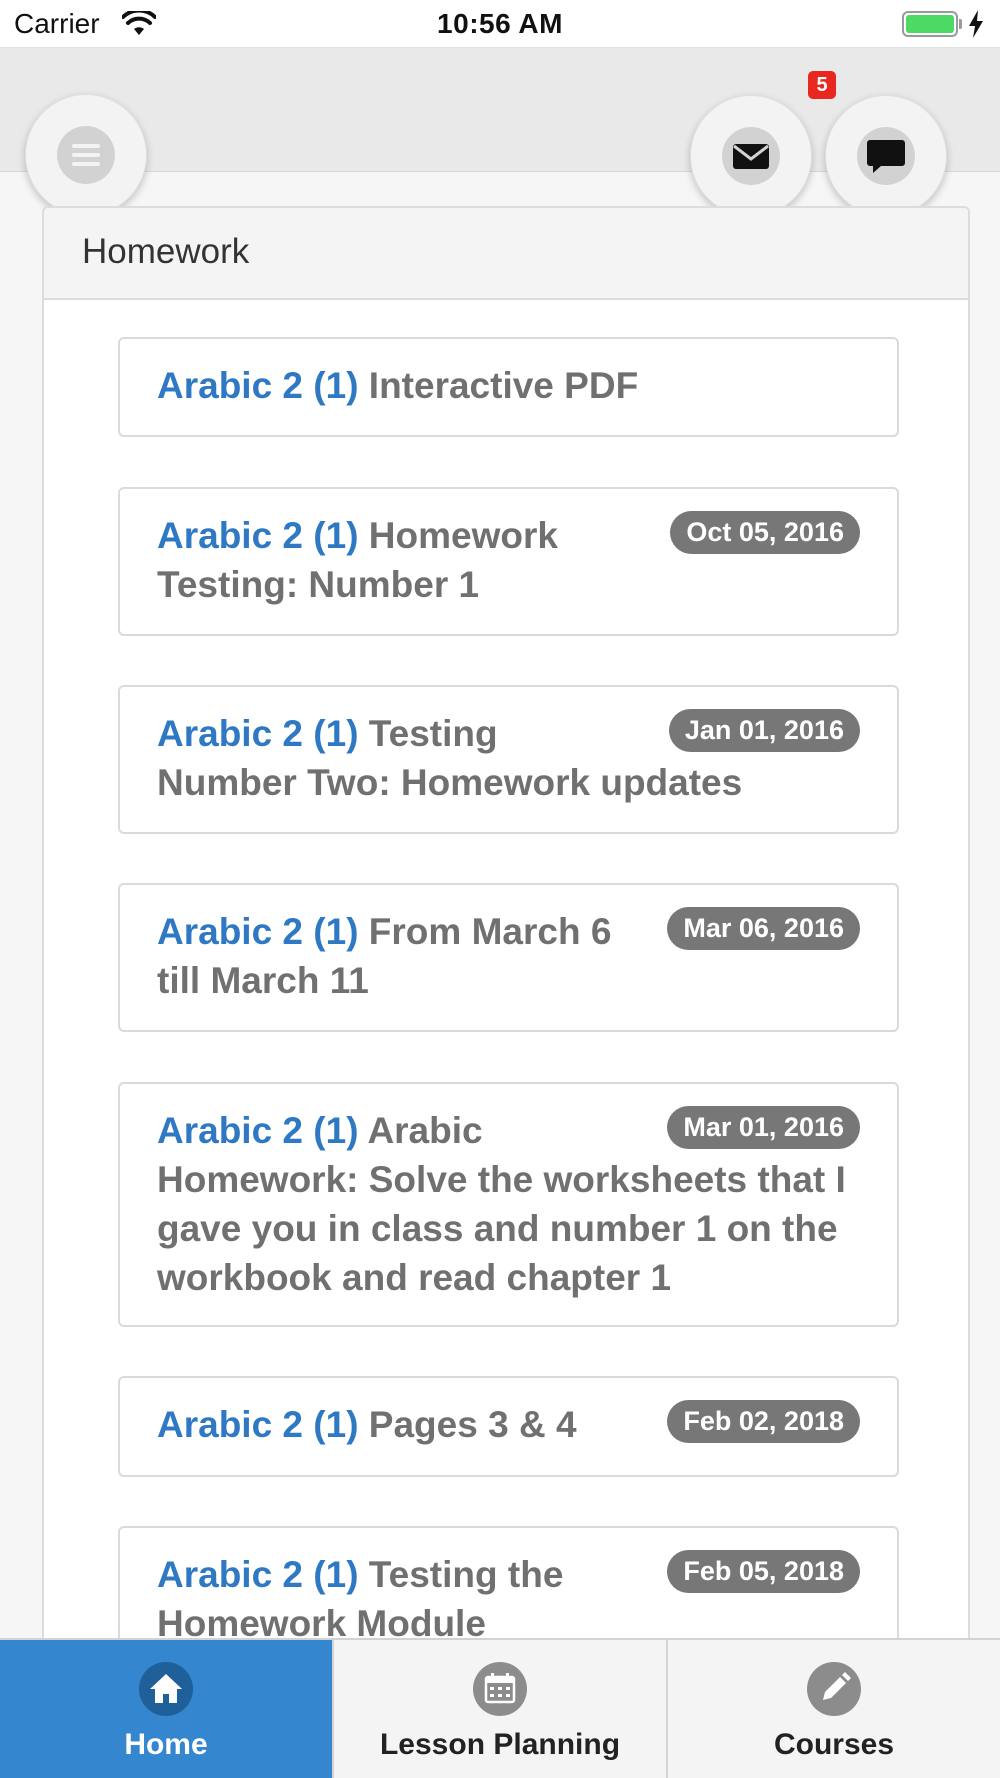 The height and width of the screenshot is (1778, 1000). I want to click on tab-label: Courses, so click(834, 1744).